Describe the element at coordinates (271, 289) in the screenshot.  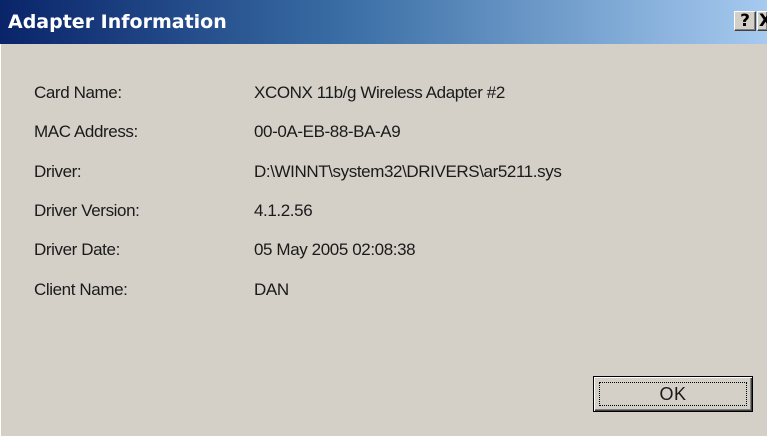
I see `client-name-value: DAN` at that location.